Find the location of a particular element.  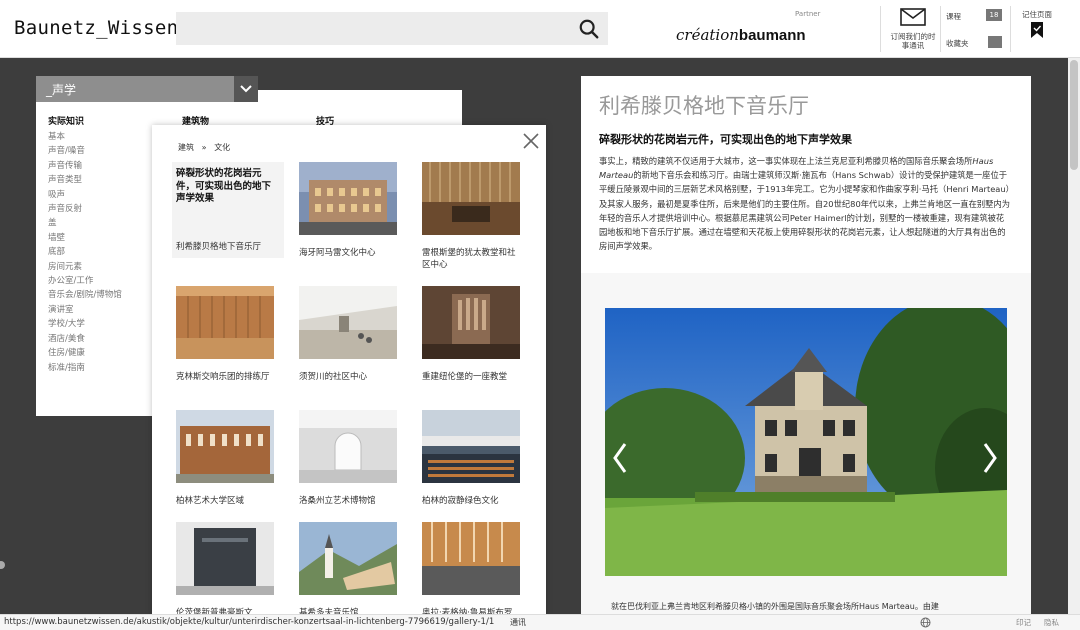

gallery-tile-active: 碎裂形状的花岗岩元件，可实现出色的地下声学效果 利希滕贝格地下音乐厅 is located at coordinates (228, 210).